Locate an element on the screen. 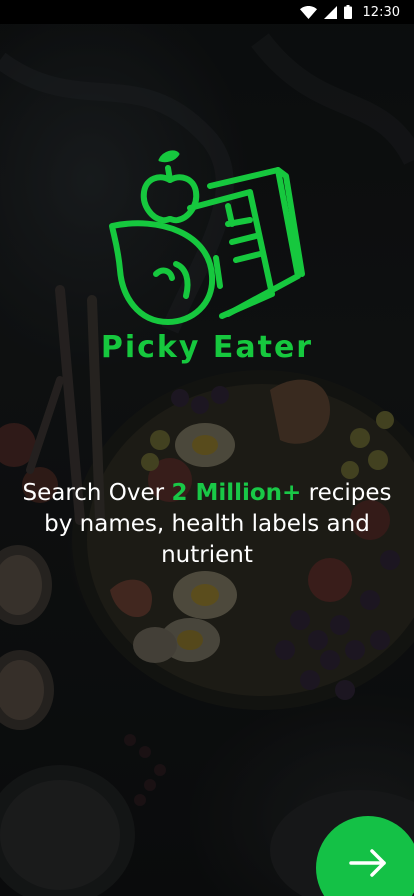 The image size is (414, 896). tagline-highlight: 2 Million+ is located at coordinates (236, 493).